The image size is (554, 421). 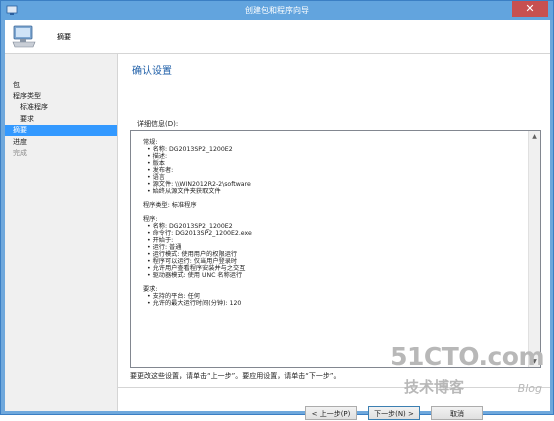 What do you see at coordinates (467, 356) in the screenshot?
I see `watermark-site: 51CTO.com` at bounding box center [467, 356].